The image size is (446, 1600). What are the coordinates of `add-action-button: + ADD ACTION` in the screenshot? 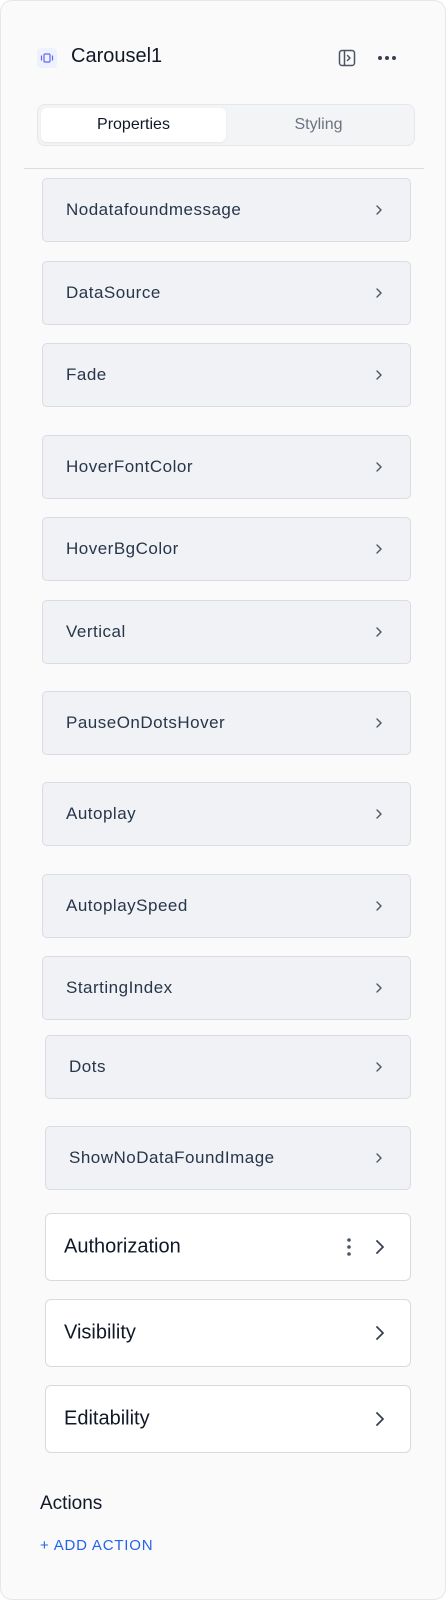 It's located at (96, 1545).